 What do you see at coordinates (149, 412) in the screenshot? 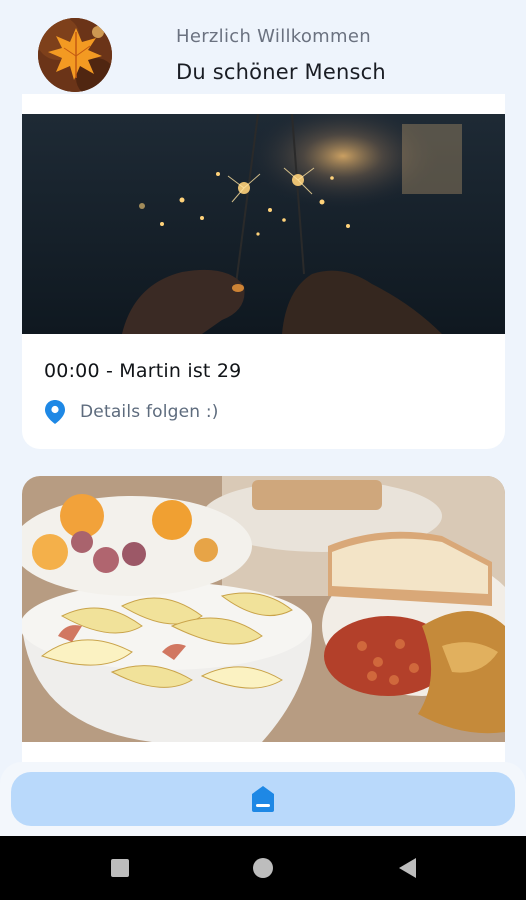
I see `location-label: Details folgen :)` at bounding box center [149, 412].